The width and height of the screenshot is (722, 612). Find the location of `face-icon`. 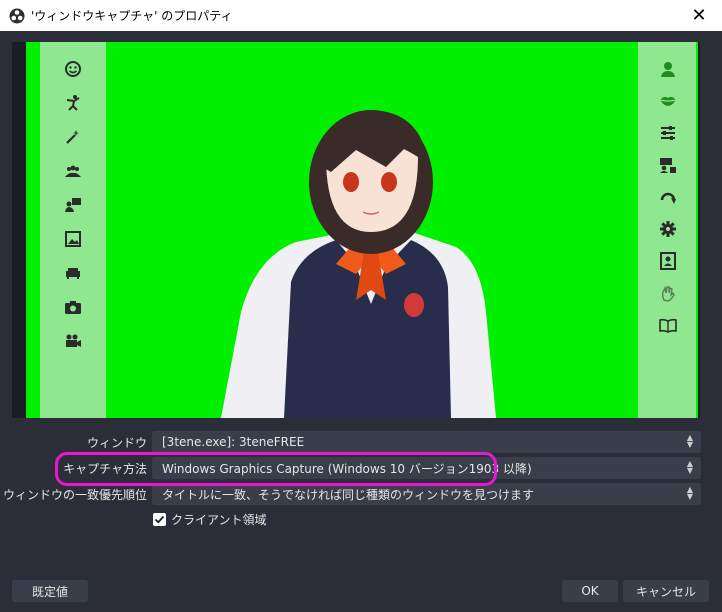

face-icon is located at coordinates (73, 69).